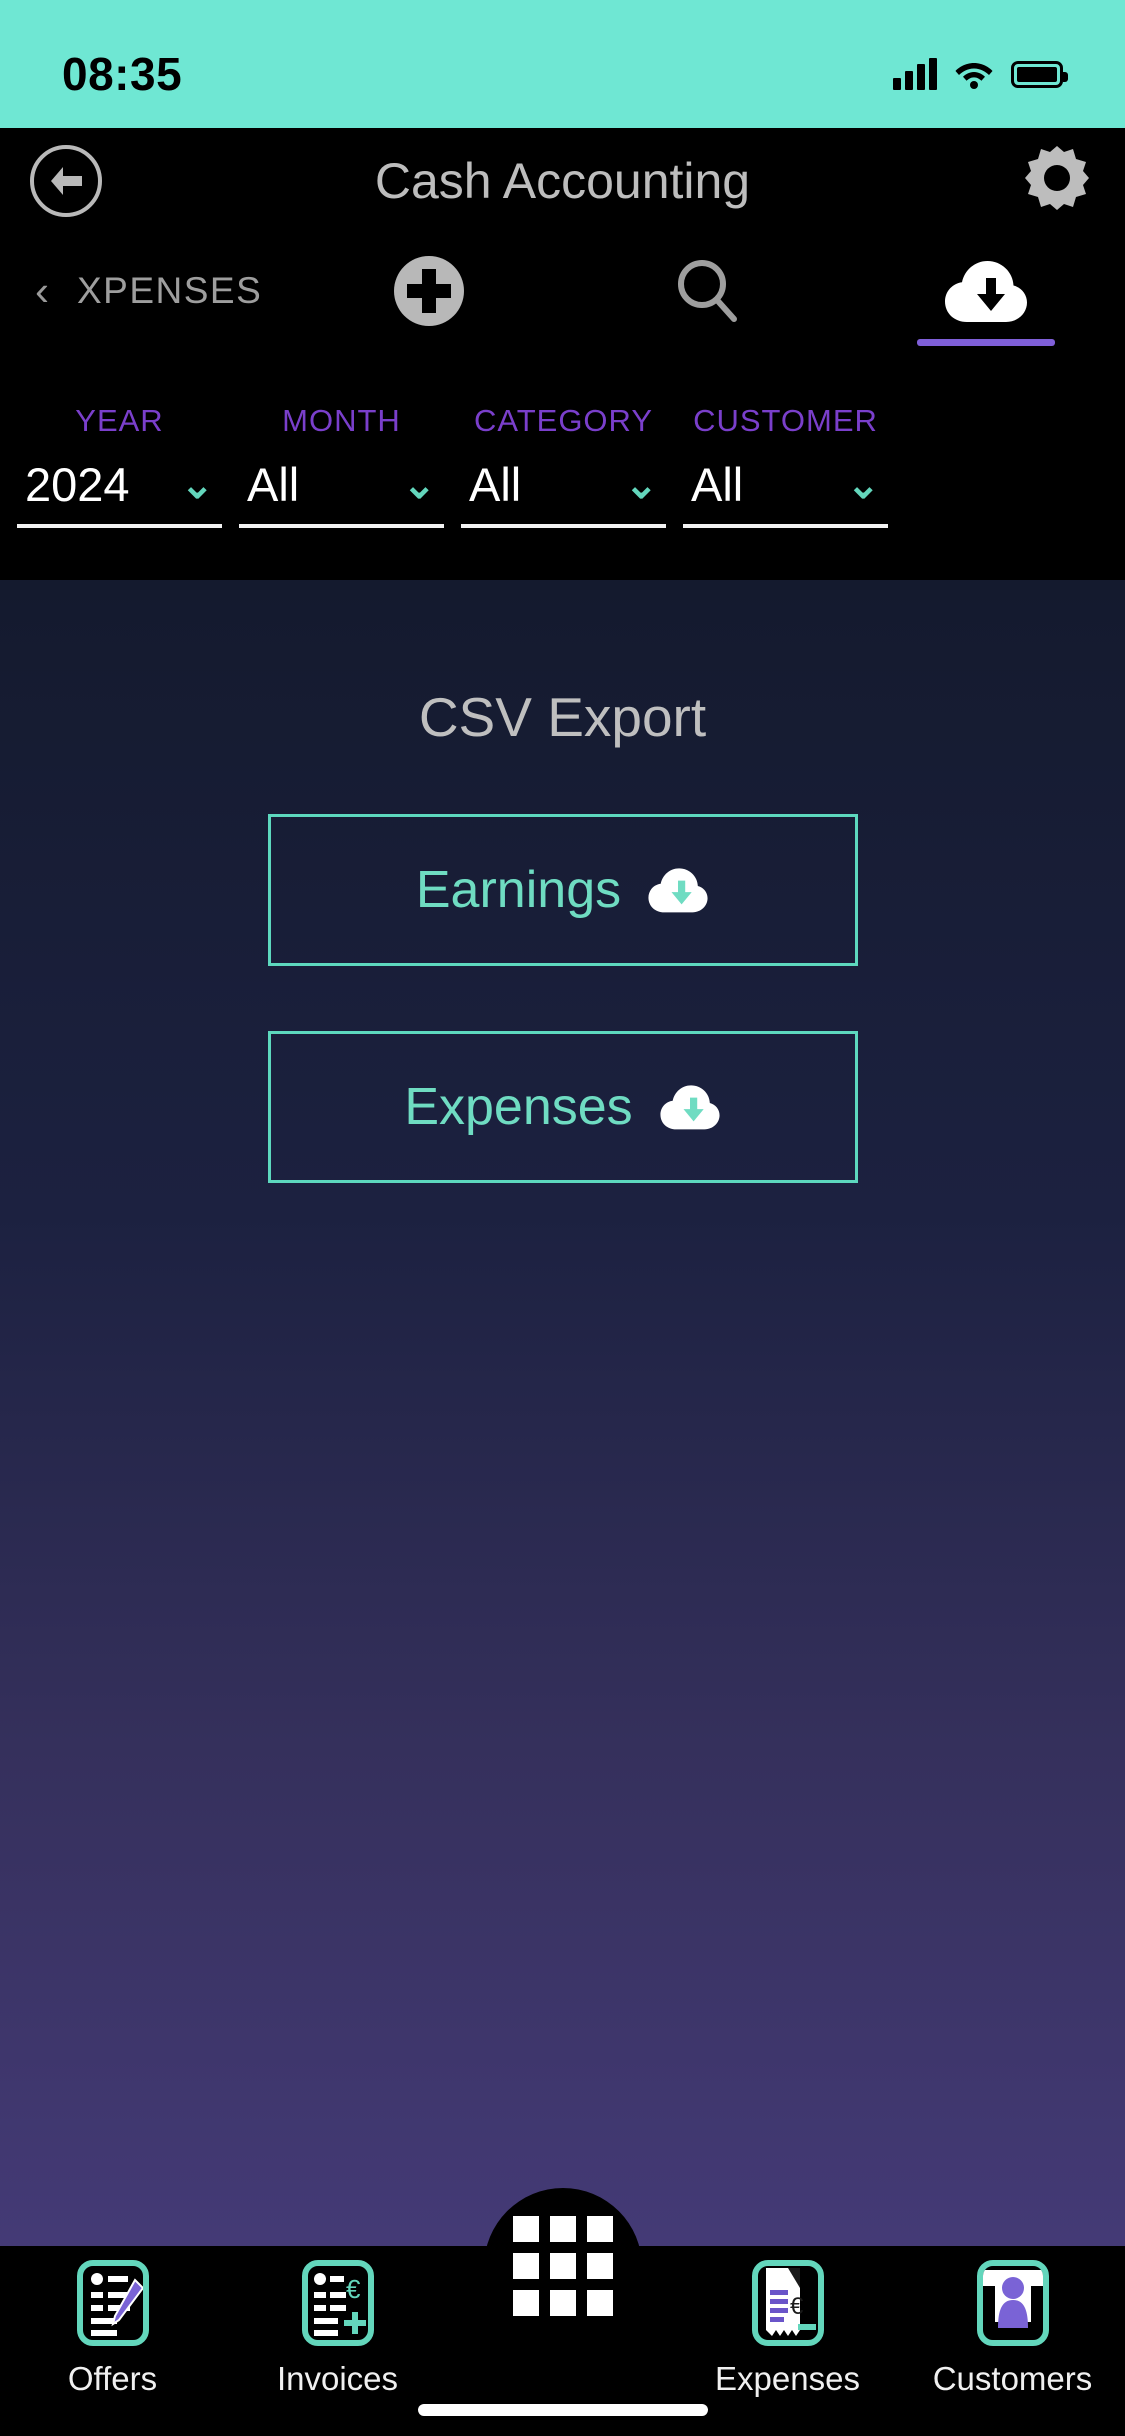  Describe the element at coordinates (518, 890) in the screenshot. I see `button-label: Earnings` at that location.